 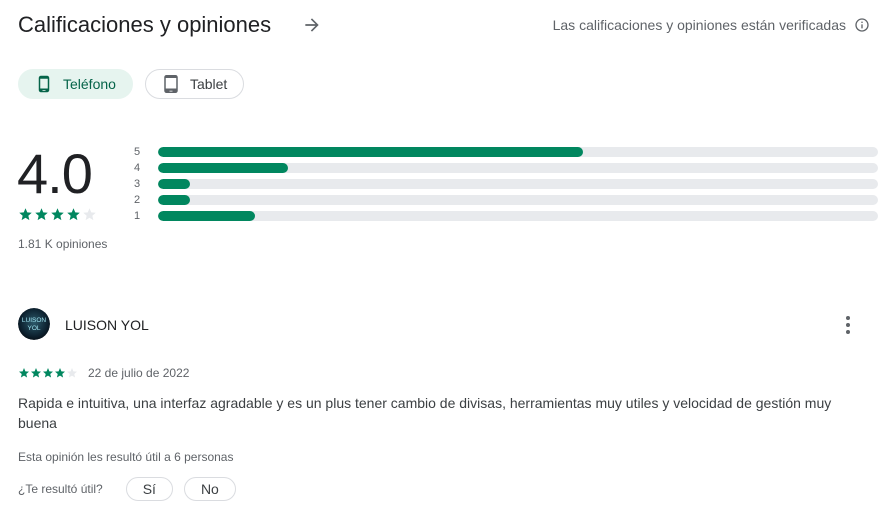 I want to click on tab-tablet-label: Tablet, so click(x=208, y=84).